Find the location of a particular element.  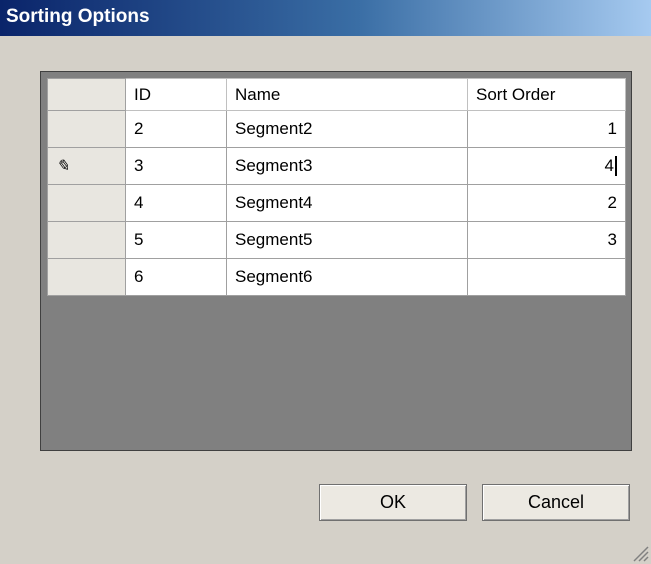

corner-header is located at coordinates (86, 94).